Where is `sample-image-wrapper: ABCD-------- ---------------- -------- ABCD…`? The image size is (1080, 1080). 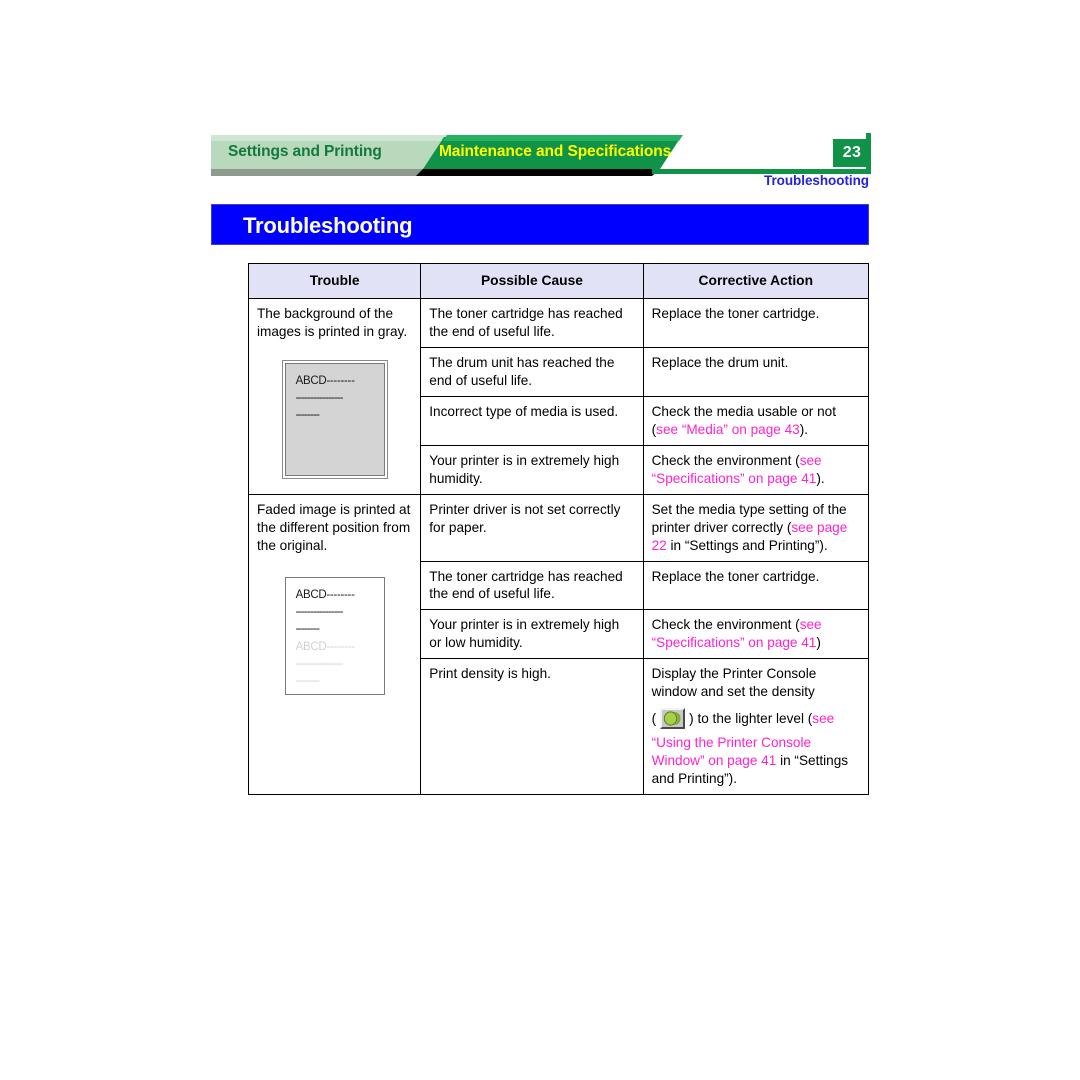 sample-image-wrapper: ABCD-------- ---------------- -------- ABCD… is located at coordinates (334, 635).